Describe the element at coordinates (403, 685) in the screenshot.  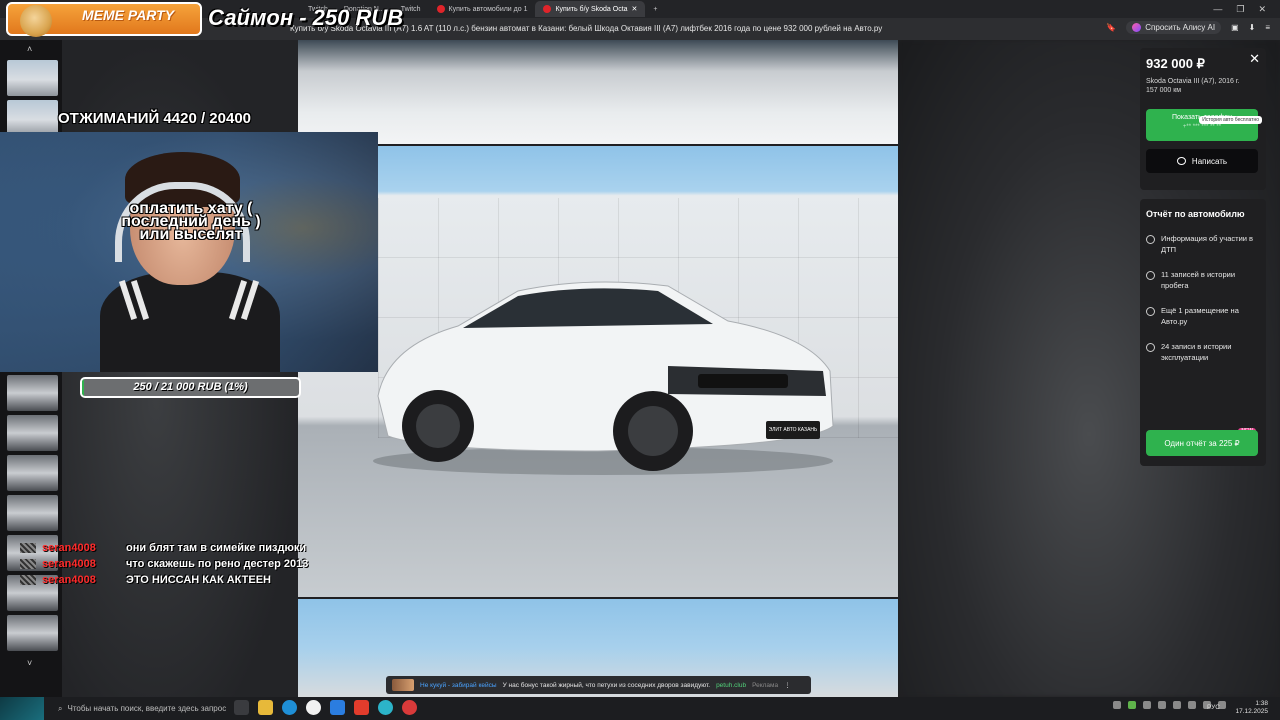
I see `promo-image` at that location.